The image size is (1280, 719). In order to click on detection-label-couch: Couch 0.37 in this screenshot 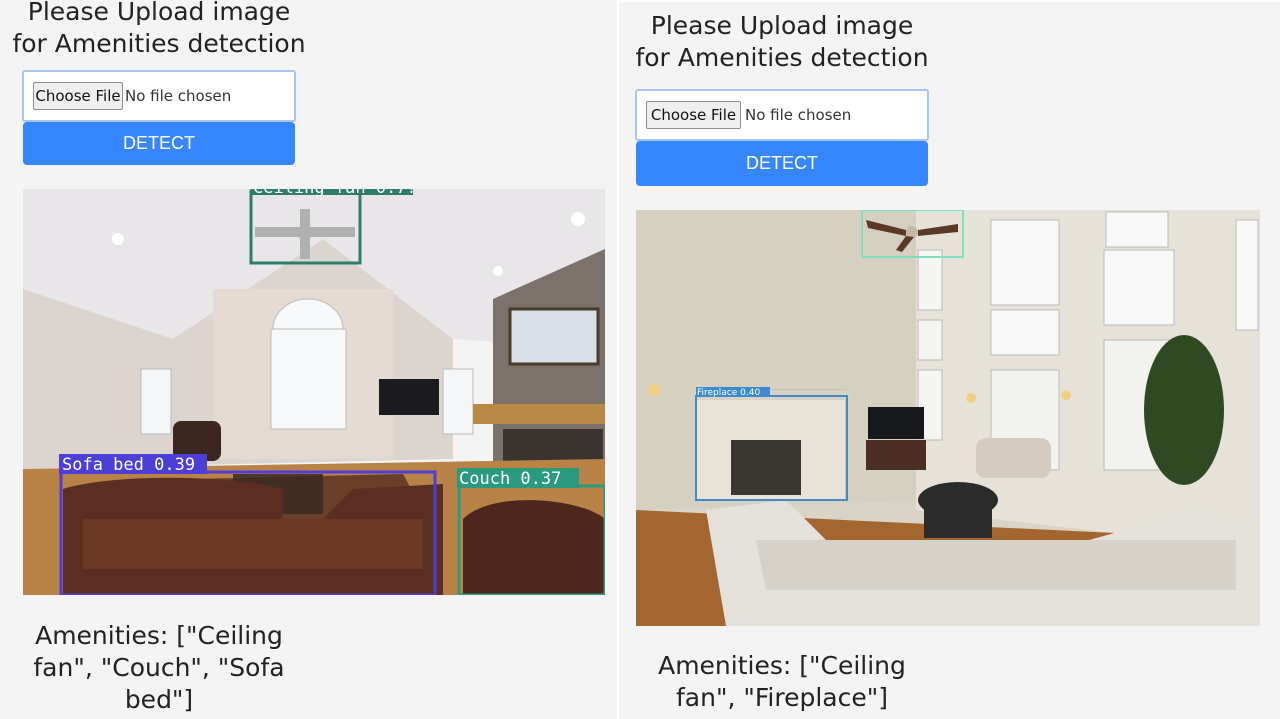, I will do `click(510, 479)`.